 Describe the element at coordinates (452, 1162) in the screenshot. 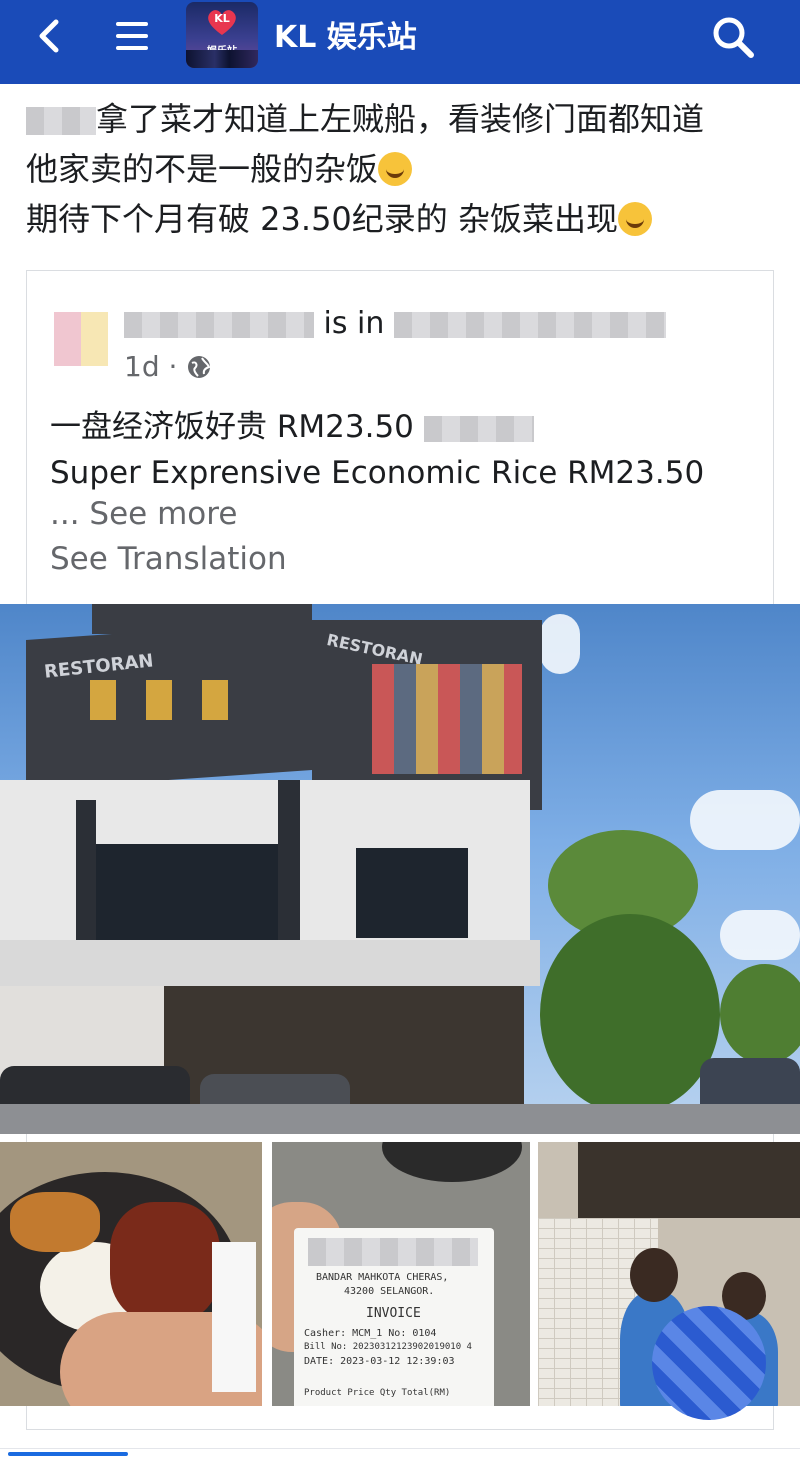

I see `cup` at that location.